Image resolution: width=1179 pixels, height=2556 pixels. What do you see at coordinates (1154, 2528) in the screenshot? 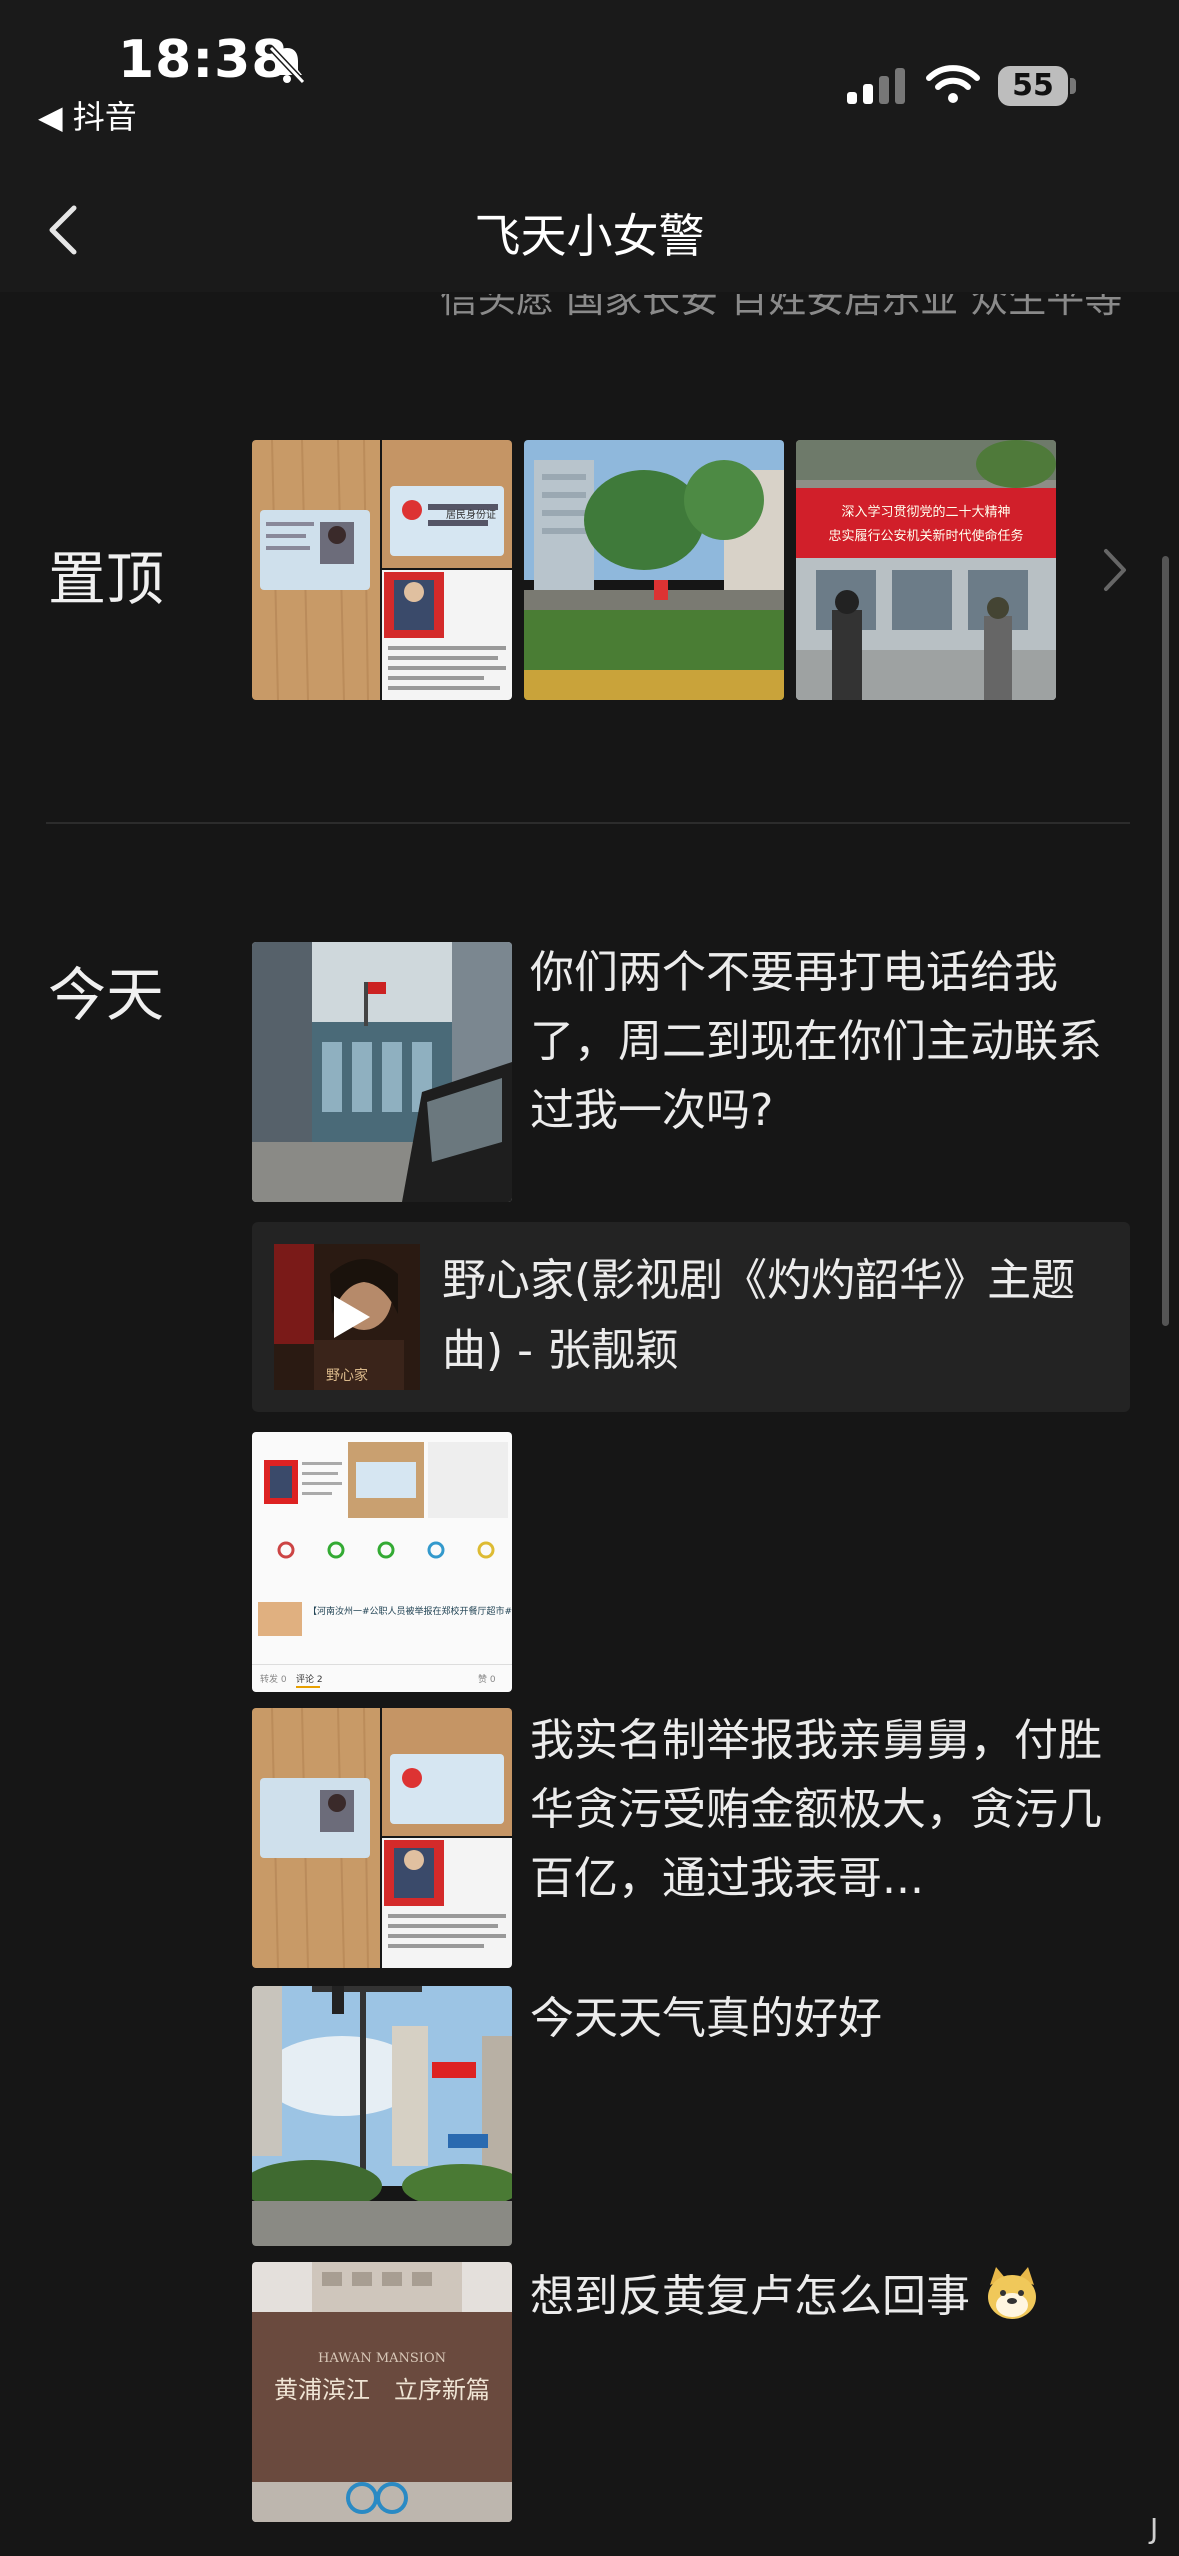
I see `watermark-text: J` at bounding box center [1154, 2528].